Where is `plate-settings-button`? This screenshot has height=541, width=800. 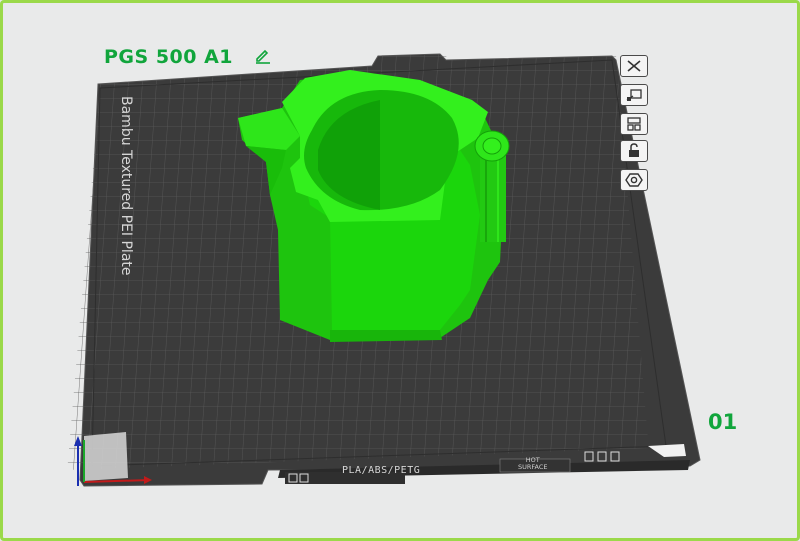
plate-settings-button is located at coordinates (634, 180).